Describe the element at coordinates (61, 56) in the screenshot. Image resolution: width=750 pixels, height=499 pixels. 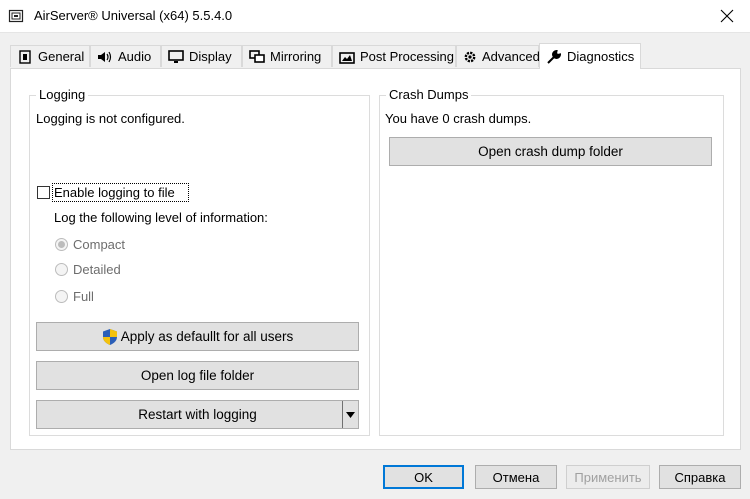
I see `tab-label: General` at that location.